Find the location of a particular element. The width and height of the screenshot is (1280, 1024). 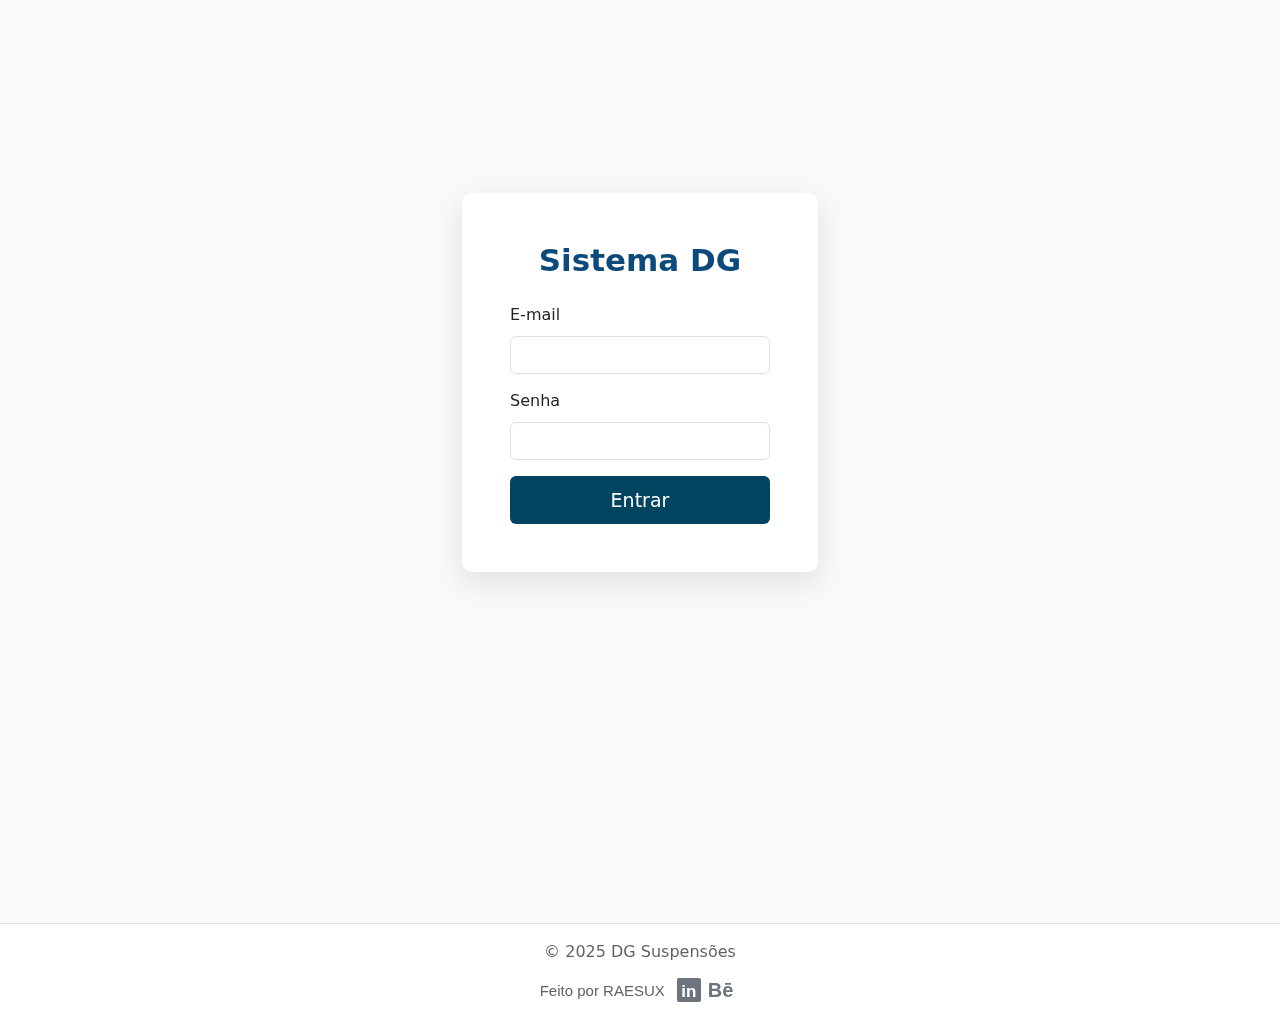

credit-text: Feito por RAESUX is located at coordinates (602, 990).